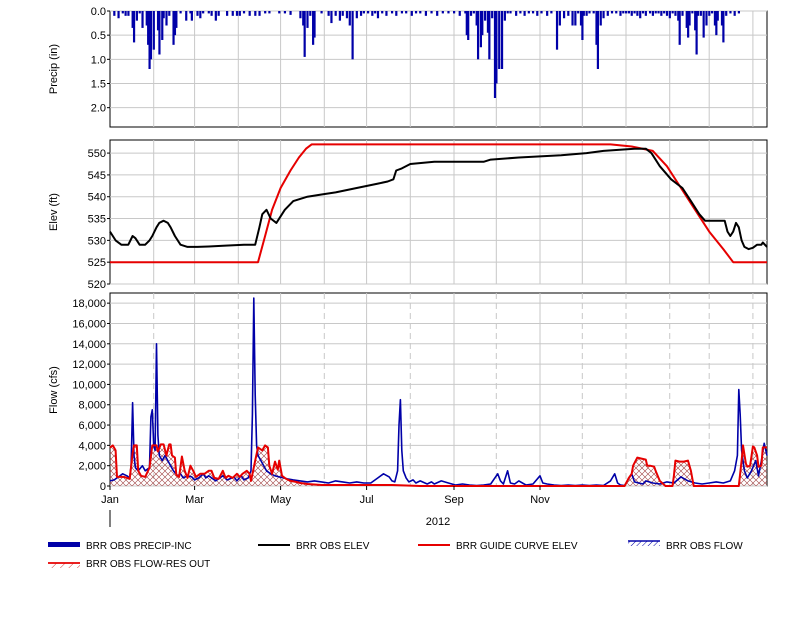  What do you see at coordinates (98, 12) in the screenshot?
I see `y-tick-label: 0.0` at bounding box center [98, 12].